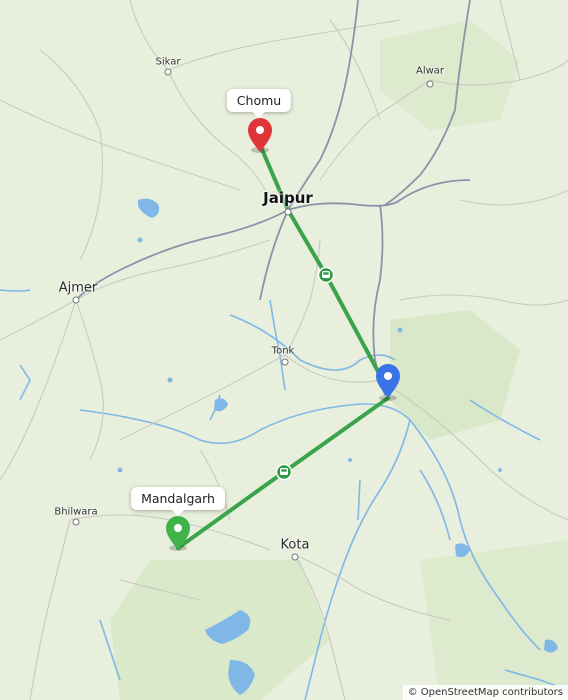  I want to click on map-attribution: © OpenStreetMap contributors, so click(485, 692).